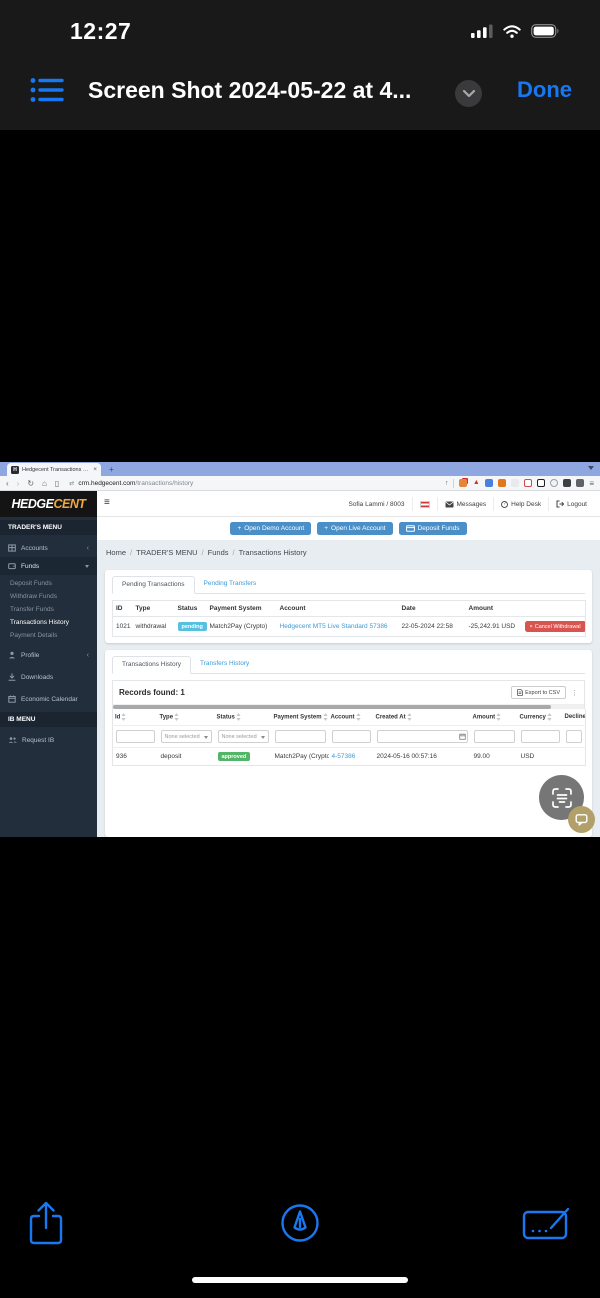 This screenshot has width=600, height=1298. Describe the element at coordinates (57, 483) in the screenshot. I see `bookmarks-panel-icon: ▯` at that location.